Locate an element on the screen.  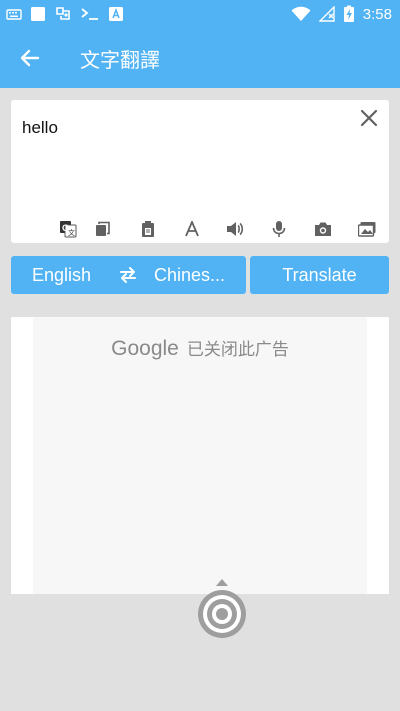
font-button is located at coordinates (192, 229).